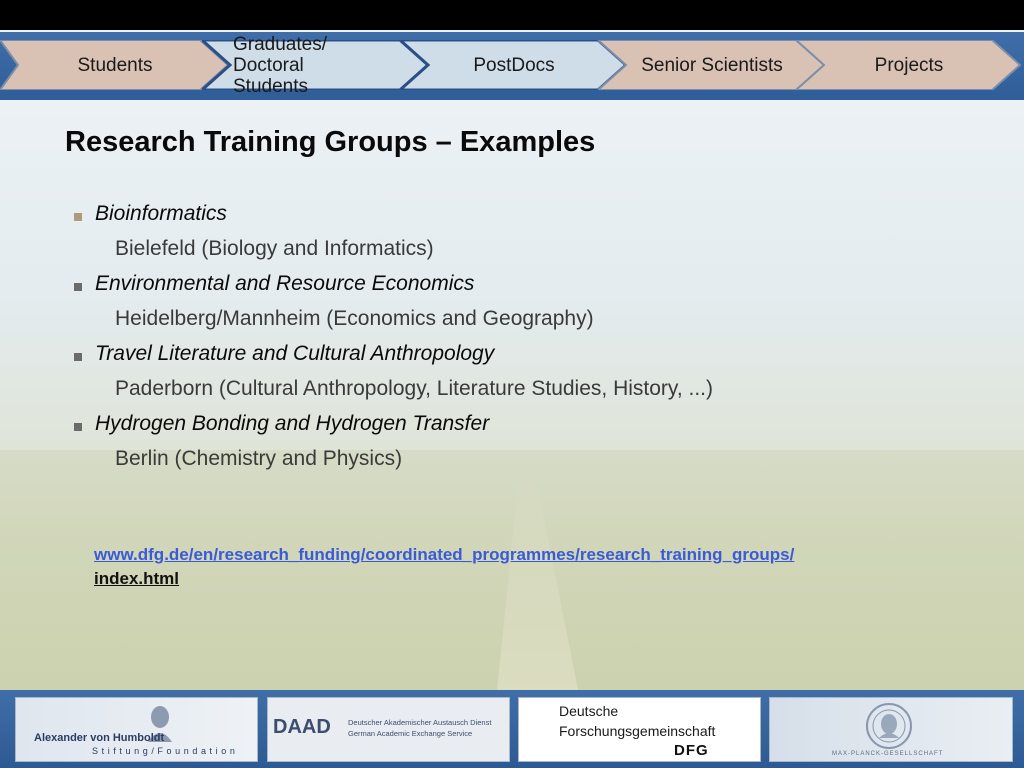 This screenshot has height=768, width=1024. I want to click on daad-german: Deutscher Akademischer Austausch Dienst, so click(420, 722).